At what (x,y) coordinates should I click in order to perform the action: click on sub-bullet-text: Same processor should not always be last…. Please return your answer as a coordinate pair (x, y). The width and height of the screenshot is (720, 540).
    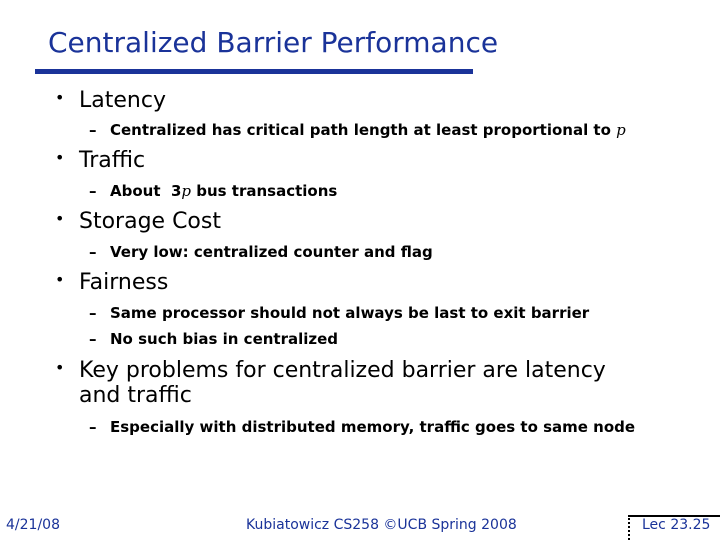
    Looking at the image, I should click on (350, 313).